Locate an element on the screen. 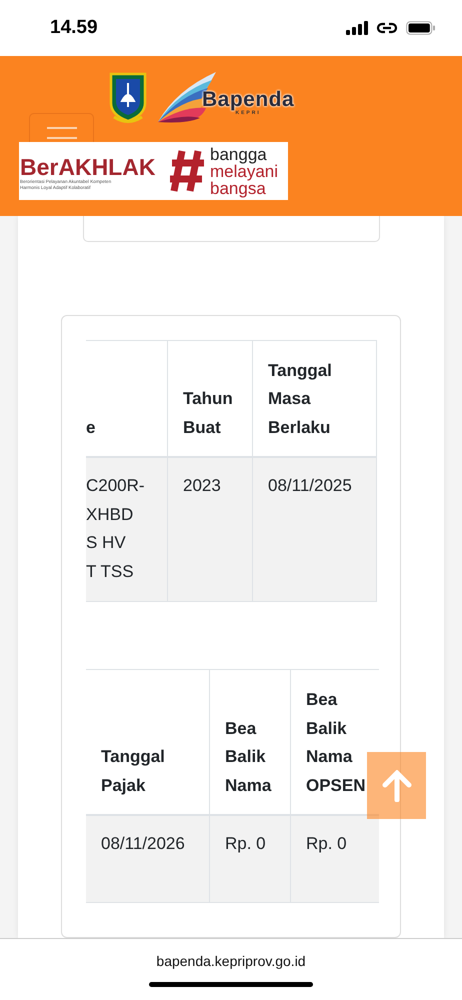  back-to-top-button is located at coordinates (396, 785).